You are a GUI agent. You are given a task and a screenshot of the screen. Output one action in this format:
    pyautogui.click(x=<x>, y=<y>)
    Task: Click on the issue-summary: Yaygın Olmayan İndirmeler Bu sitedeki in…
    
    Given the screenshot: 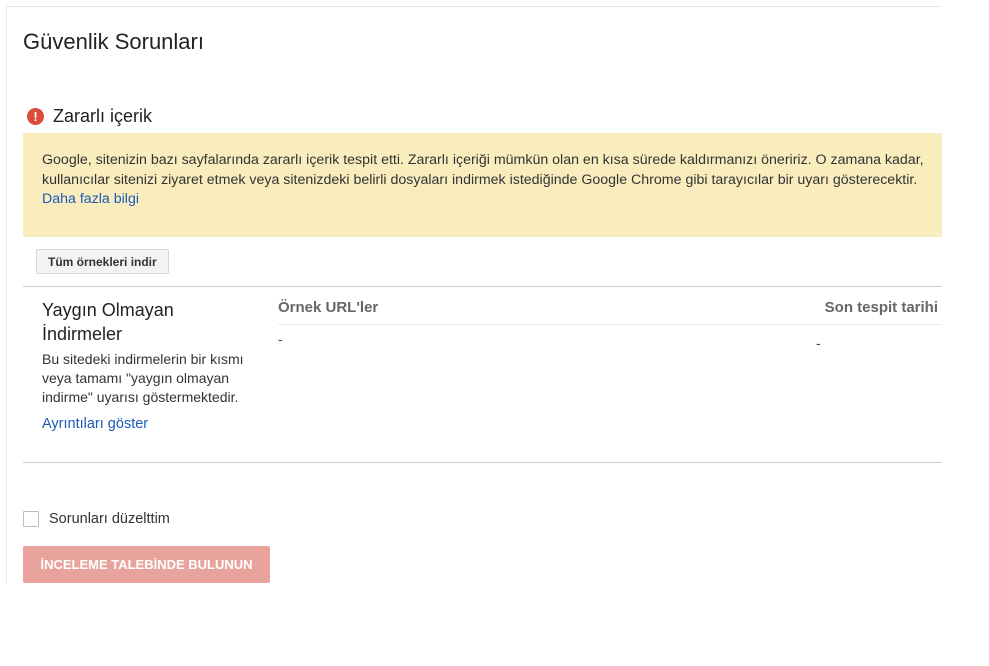 What is the action you would take?
    pyautogui.click(x=147, y=365)
    